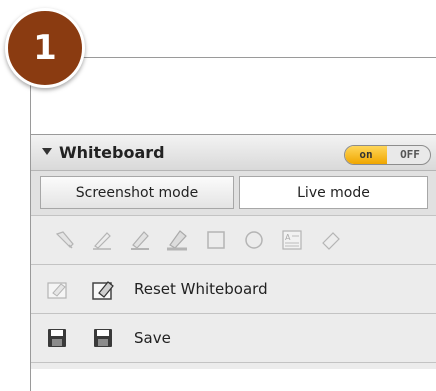 The height and width of the screenshot is (391, 436). Describe the element at coordinates (366, 155) in the screenshot. I see `toggle-on-label: on` at that location.